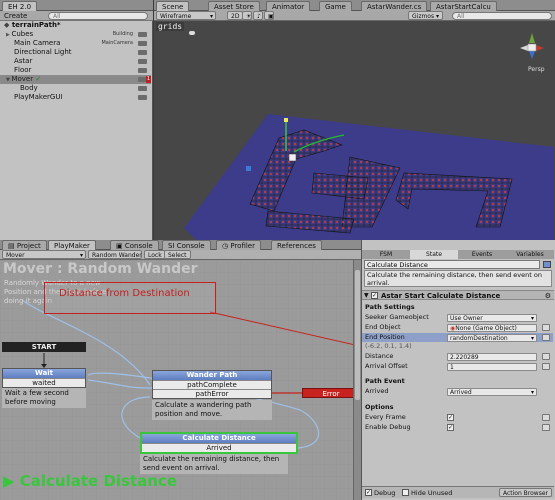 The width and height of the screenshot is (555, 500). I want to click on state-name-input, so click(452, 264).